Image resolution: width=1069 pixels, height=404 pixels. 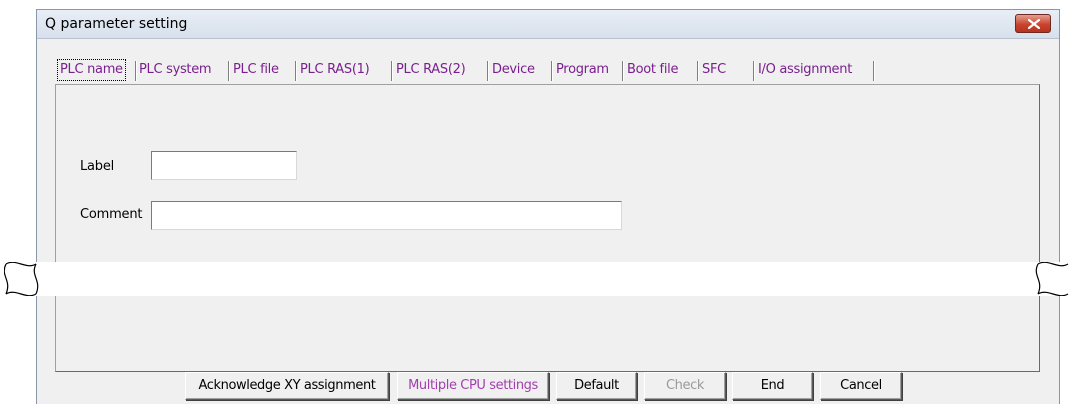 I want to click on tab-sfc: SFC, so click(x=714, y=70).